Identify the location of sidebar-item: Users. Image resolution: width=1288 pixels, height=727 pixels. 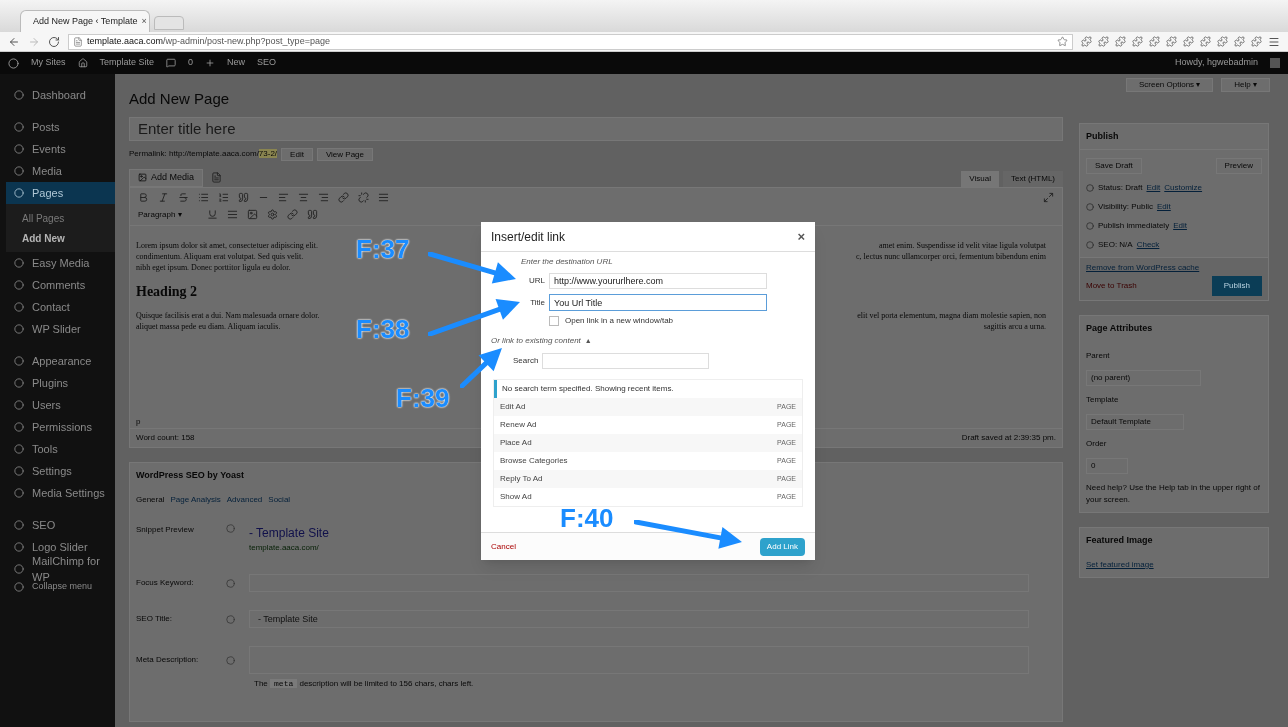
(60, 405).